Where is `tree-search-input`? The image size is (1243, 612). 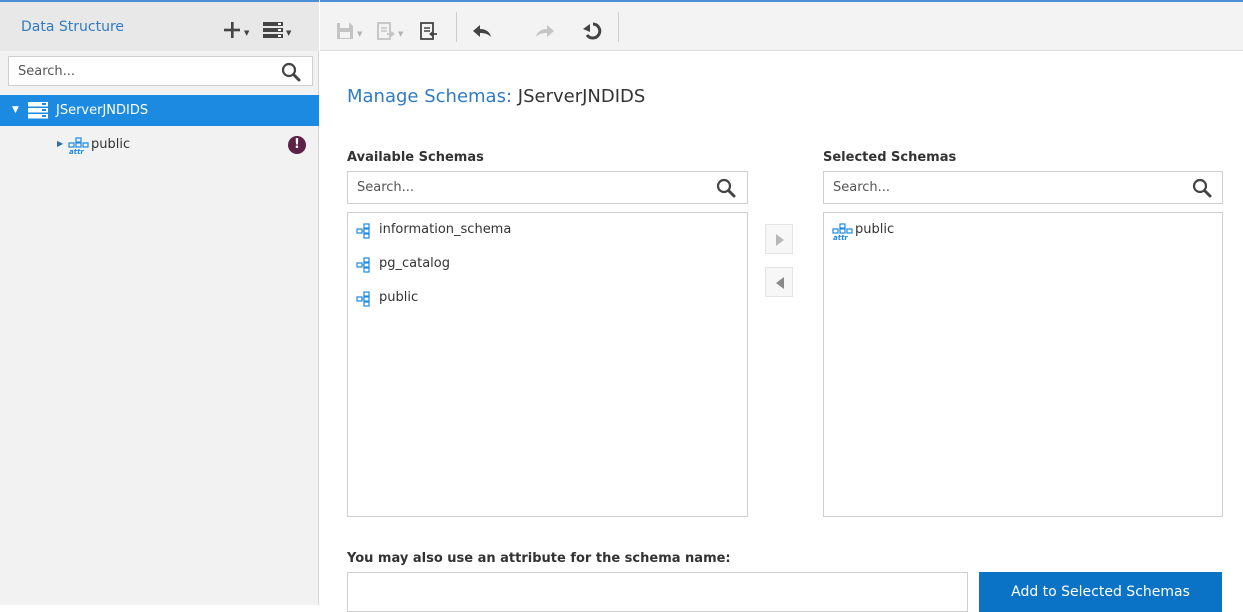 tree-search-input is located at coordinates (139, 71).